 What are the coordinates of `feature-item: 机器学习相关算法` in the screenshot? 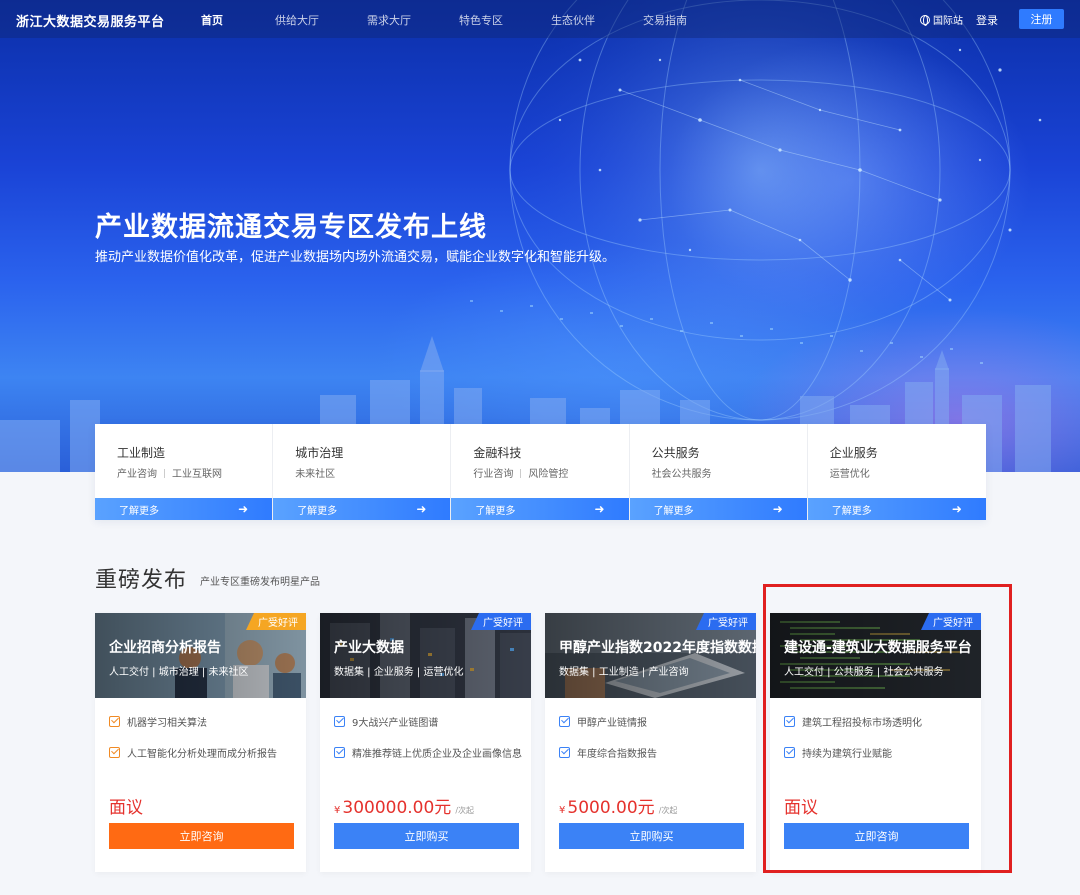 It's located at (158, 721).